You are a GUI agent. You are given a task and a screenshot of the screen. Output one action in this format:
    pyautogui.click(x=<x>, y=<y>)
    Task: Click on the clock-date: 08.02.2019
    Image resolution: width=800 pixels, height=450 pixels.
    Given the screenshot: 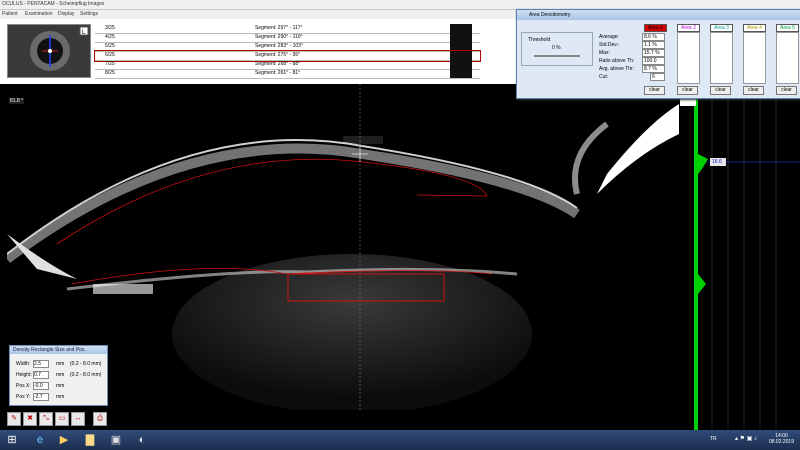 What is the action you would take?
    pyautogui.click(x=781, y=442)
    